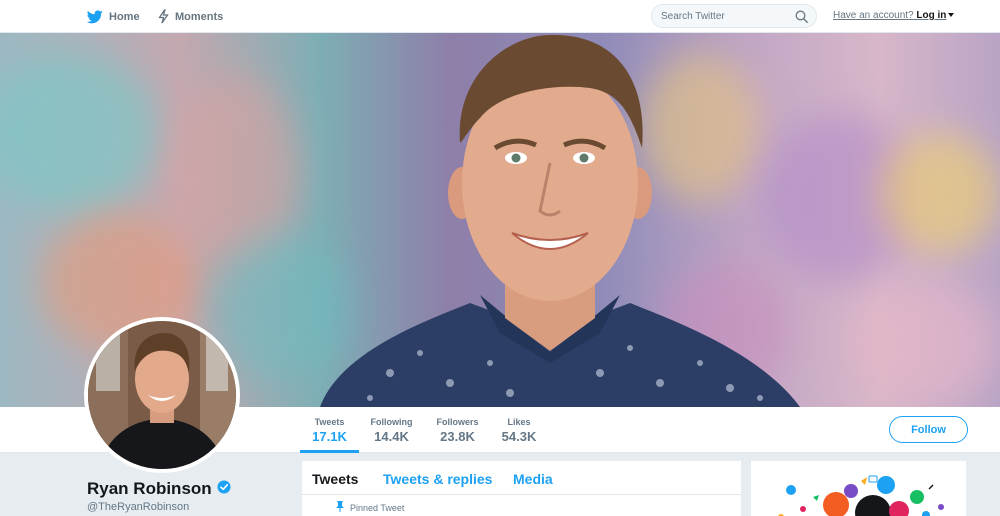 This screenshot has height=516, width=1000. I want to click on account-prompt: Have an account?, so click(873, 15).